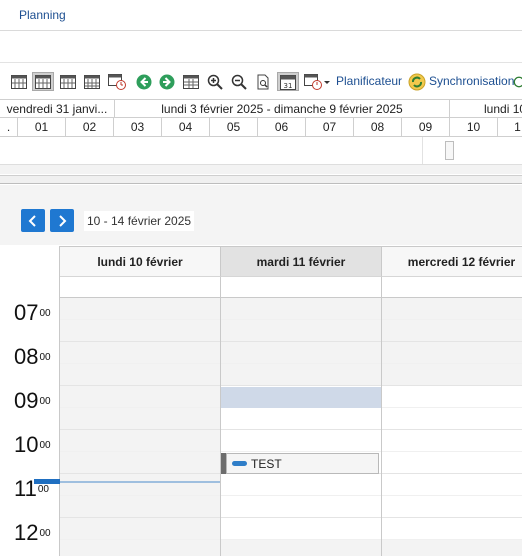 The image size is (522, 556). What do you see at coordinates (42, 127) in the screenshot?
I see `timeline-day-cell: 01` at bounding box center [42, 127].